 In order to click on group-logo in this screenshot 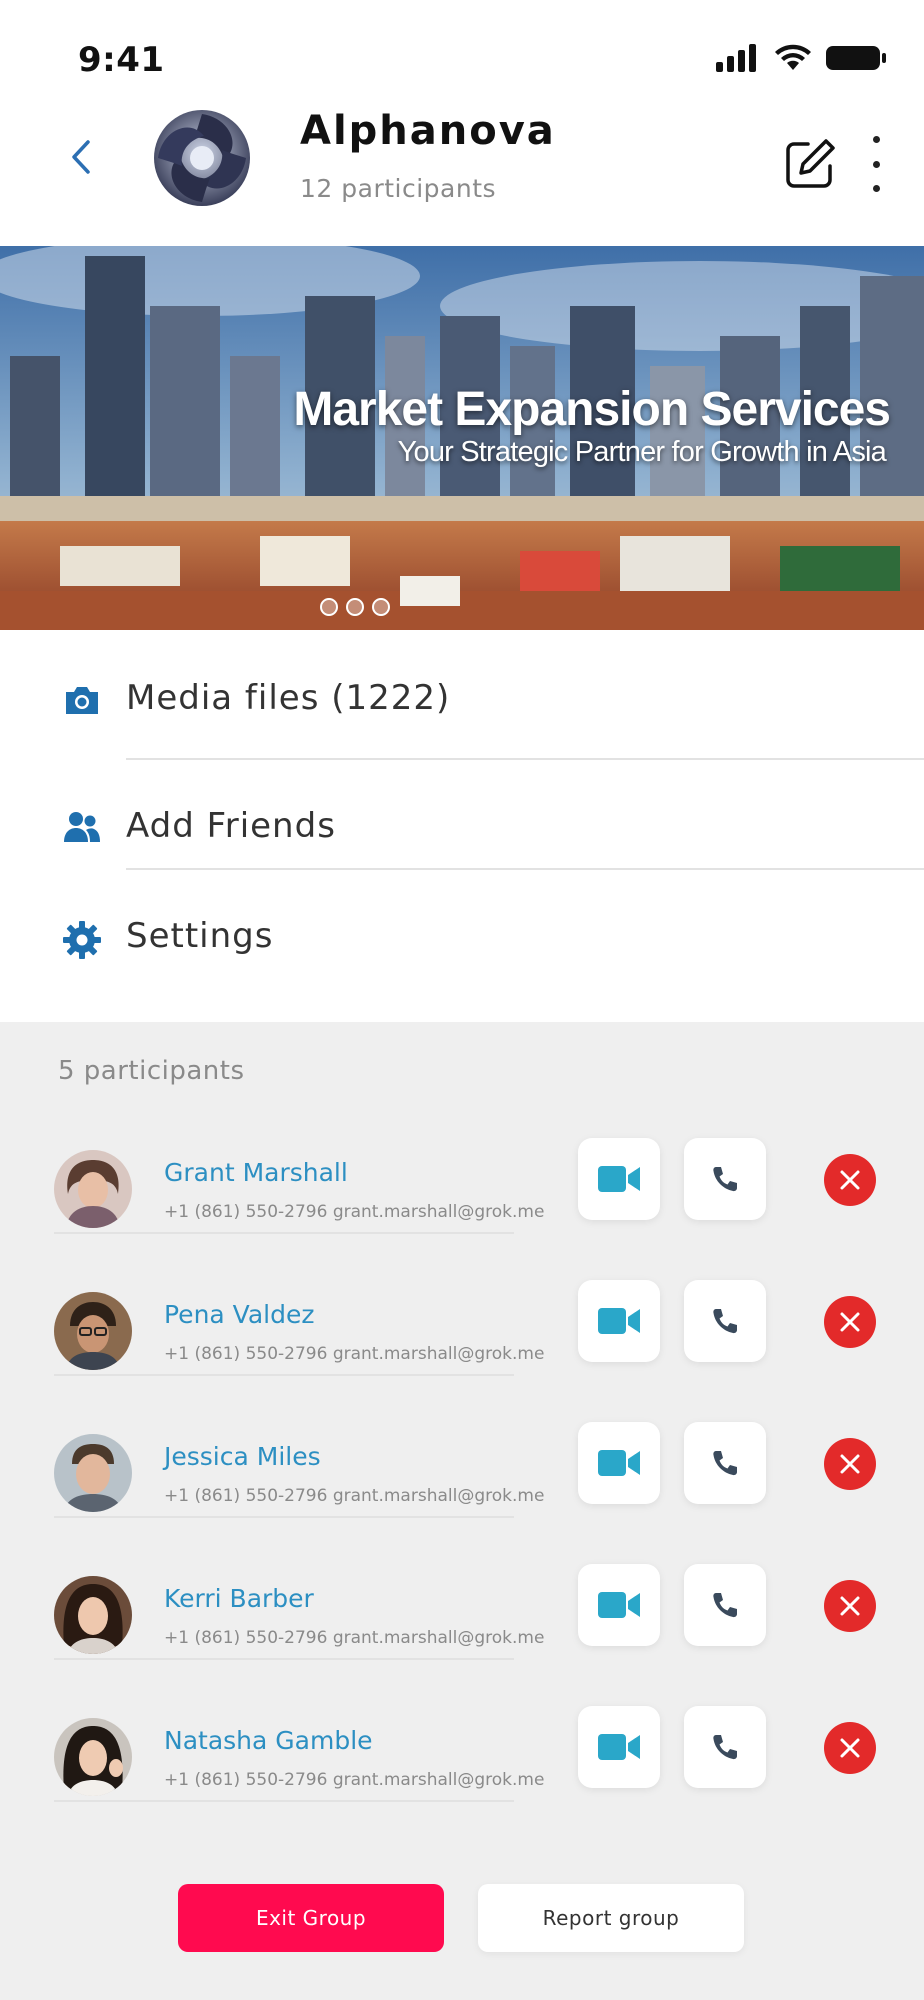, I will do `click(202, 158)`.